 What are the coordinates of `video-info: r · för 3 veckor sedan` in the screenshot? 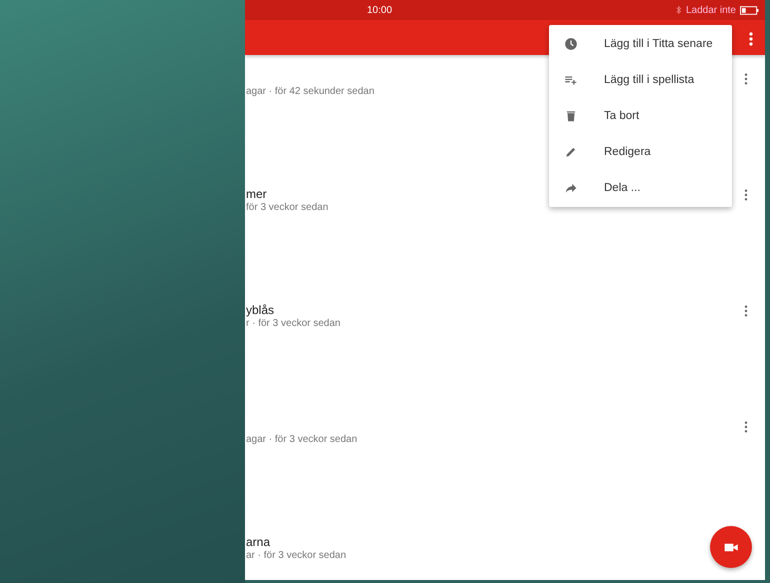 It's located at (293, 323).